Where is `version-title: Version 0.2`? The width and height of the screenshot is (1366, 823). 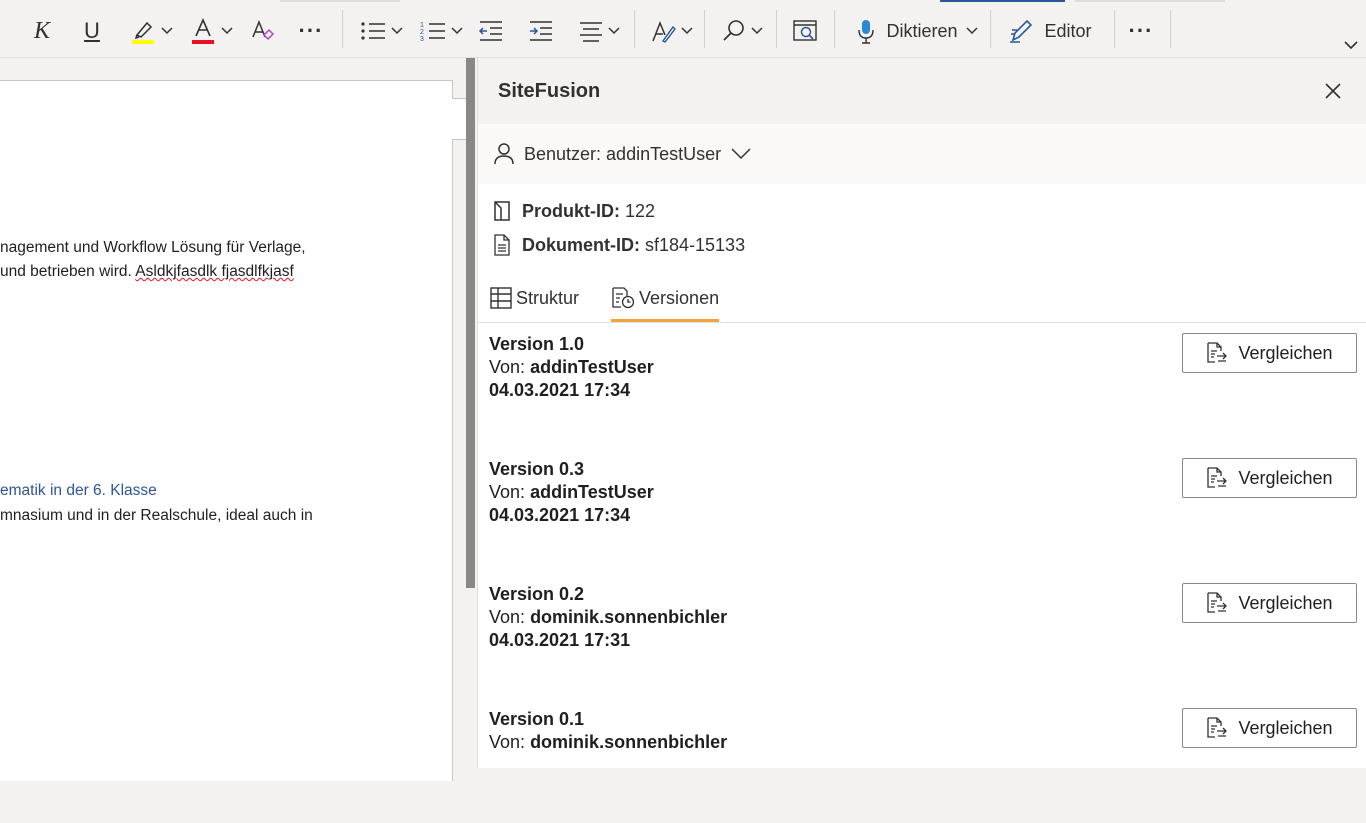
version-title: Version 0.2 is located at coordinates (537, 594).